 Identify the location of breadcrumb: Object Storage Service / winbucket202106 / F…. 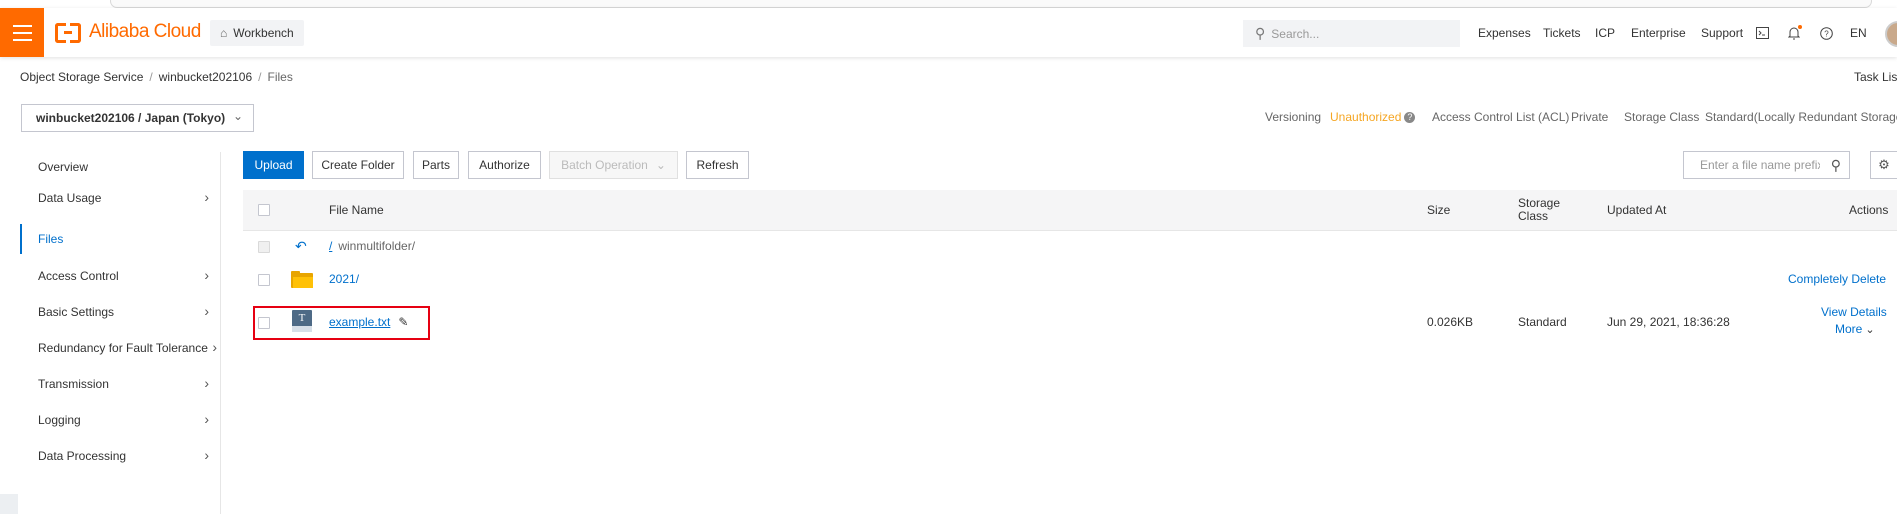
(156, 77).